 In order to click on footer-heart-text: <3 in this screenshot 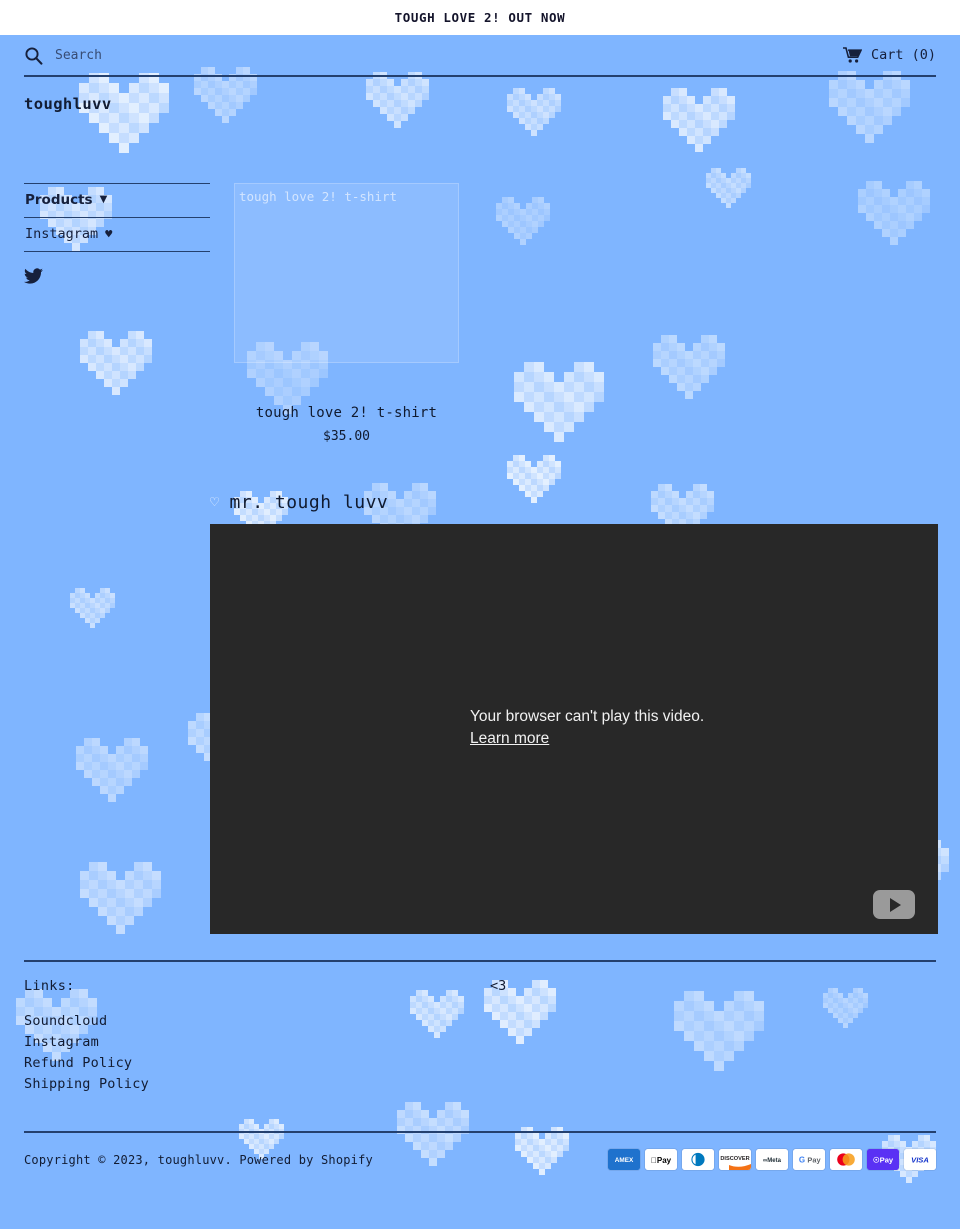, I will do `click(498, 986)`.